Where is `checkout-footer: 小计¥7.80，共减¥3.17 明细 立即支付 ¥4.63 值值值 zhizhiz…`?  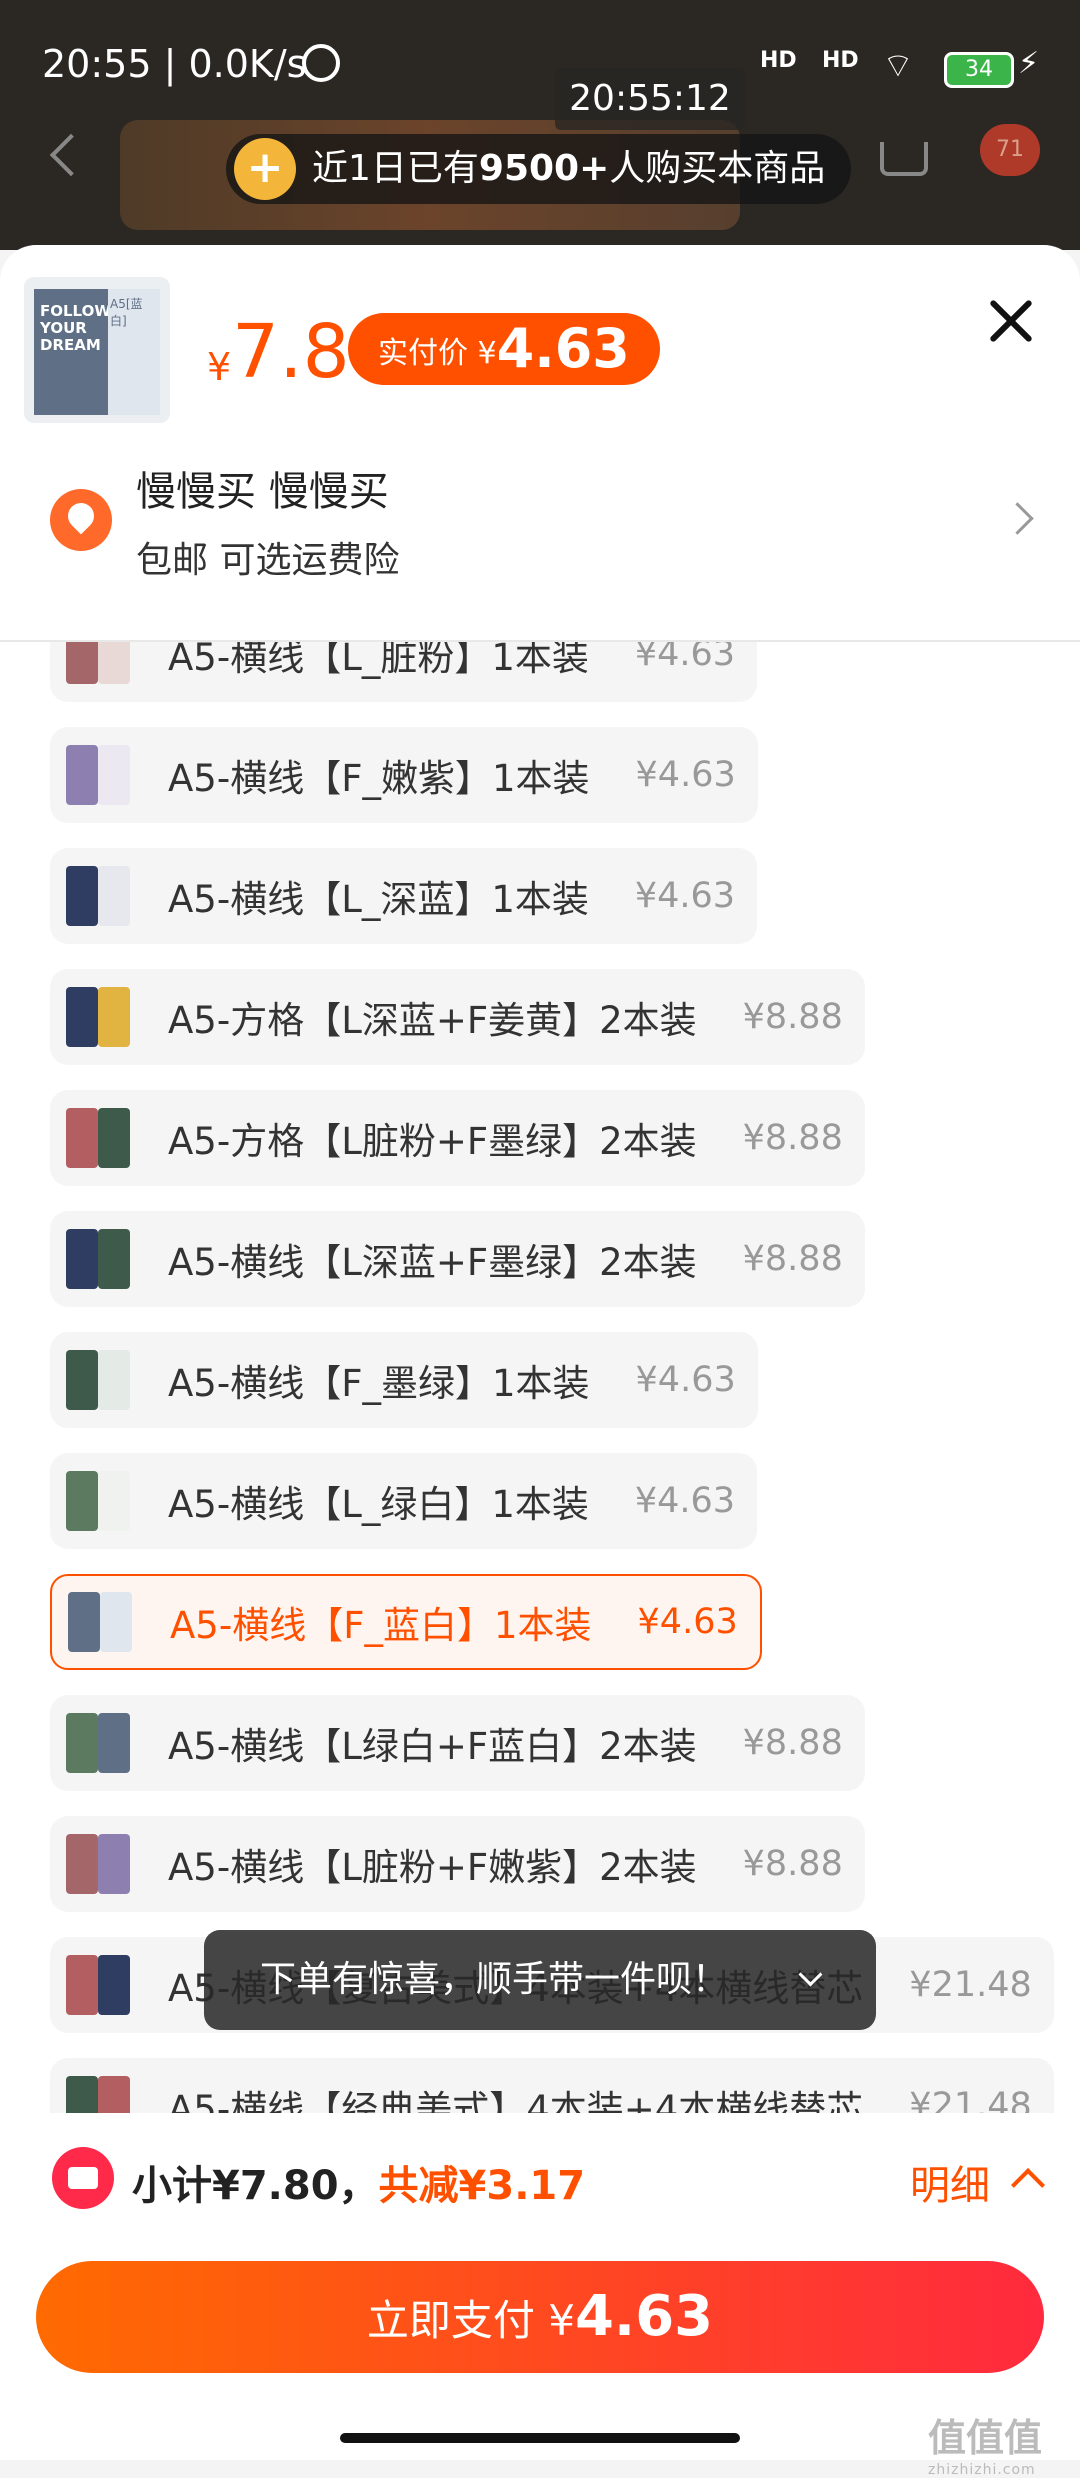
checkout-footer: 小计¥7.80，共减¥3.17 明细 立即支付 ¥4.63 值值值 zhizhiz… is located at coordinates (540, 2295).